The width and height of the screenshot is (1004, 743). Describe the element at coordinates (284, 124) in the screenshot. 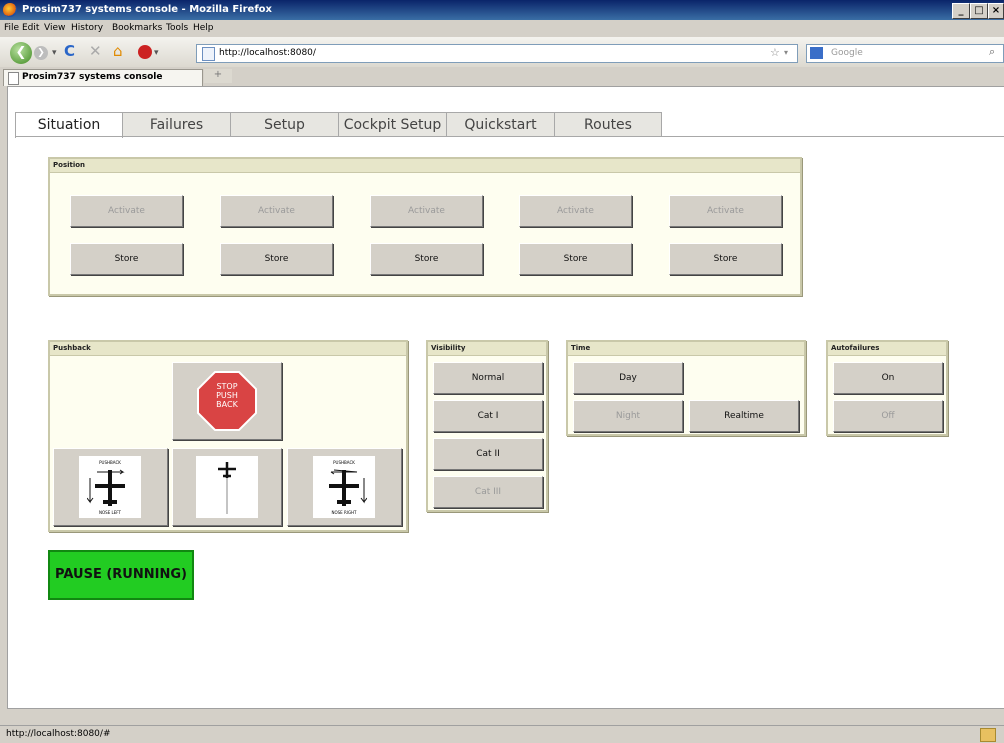

I see `tab-setup: Setup` at that location.